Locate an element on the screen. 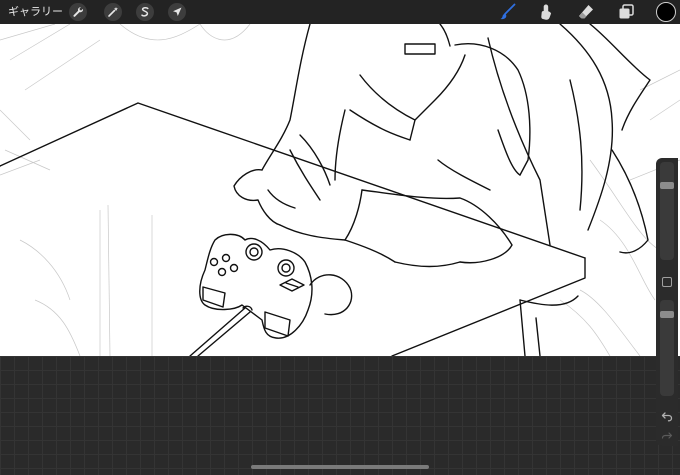  top-toolbar: ギャラリー is located at coordinates (340, 12).